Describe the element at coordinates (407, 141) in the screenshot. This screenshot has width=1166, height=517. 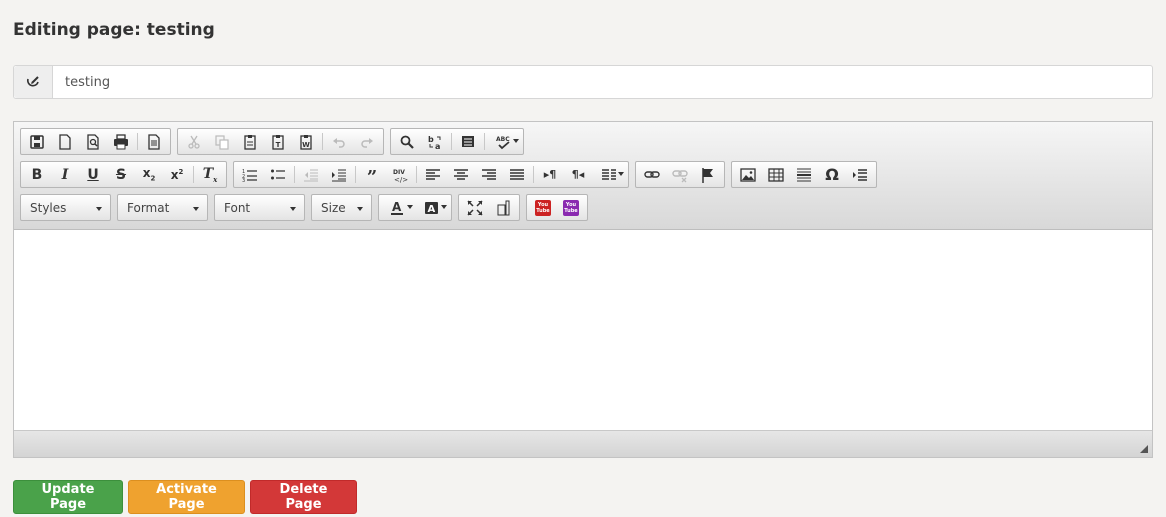
I see `find-icon` at that location.